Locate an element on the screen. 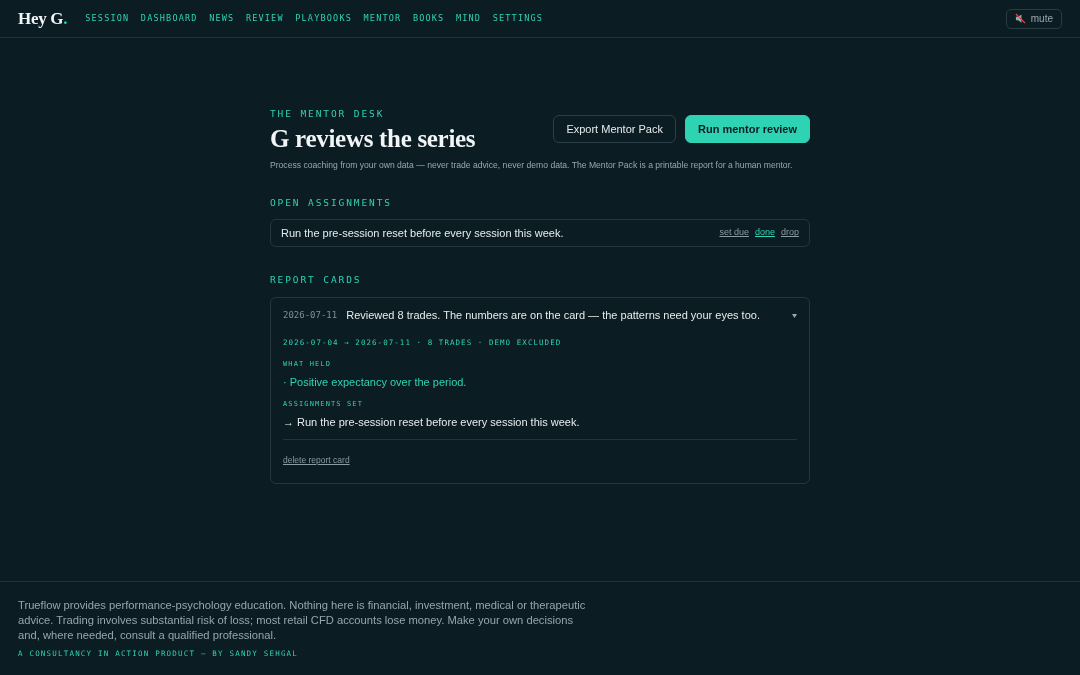 The height and width of the screenshot is (675, 1080). page-subtitle: Process coaching from your own data — never trade advice, never demo data. The Mentor Pack is a printable report for a human mentor. is located at coordinates (532, 165).